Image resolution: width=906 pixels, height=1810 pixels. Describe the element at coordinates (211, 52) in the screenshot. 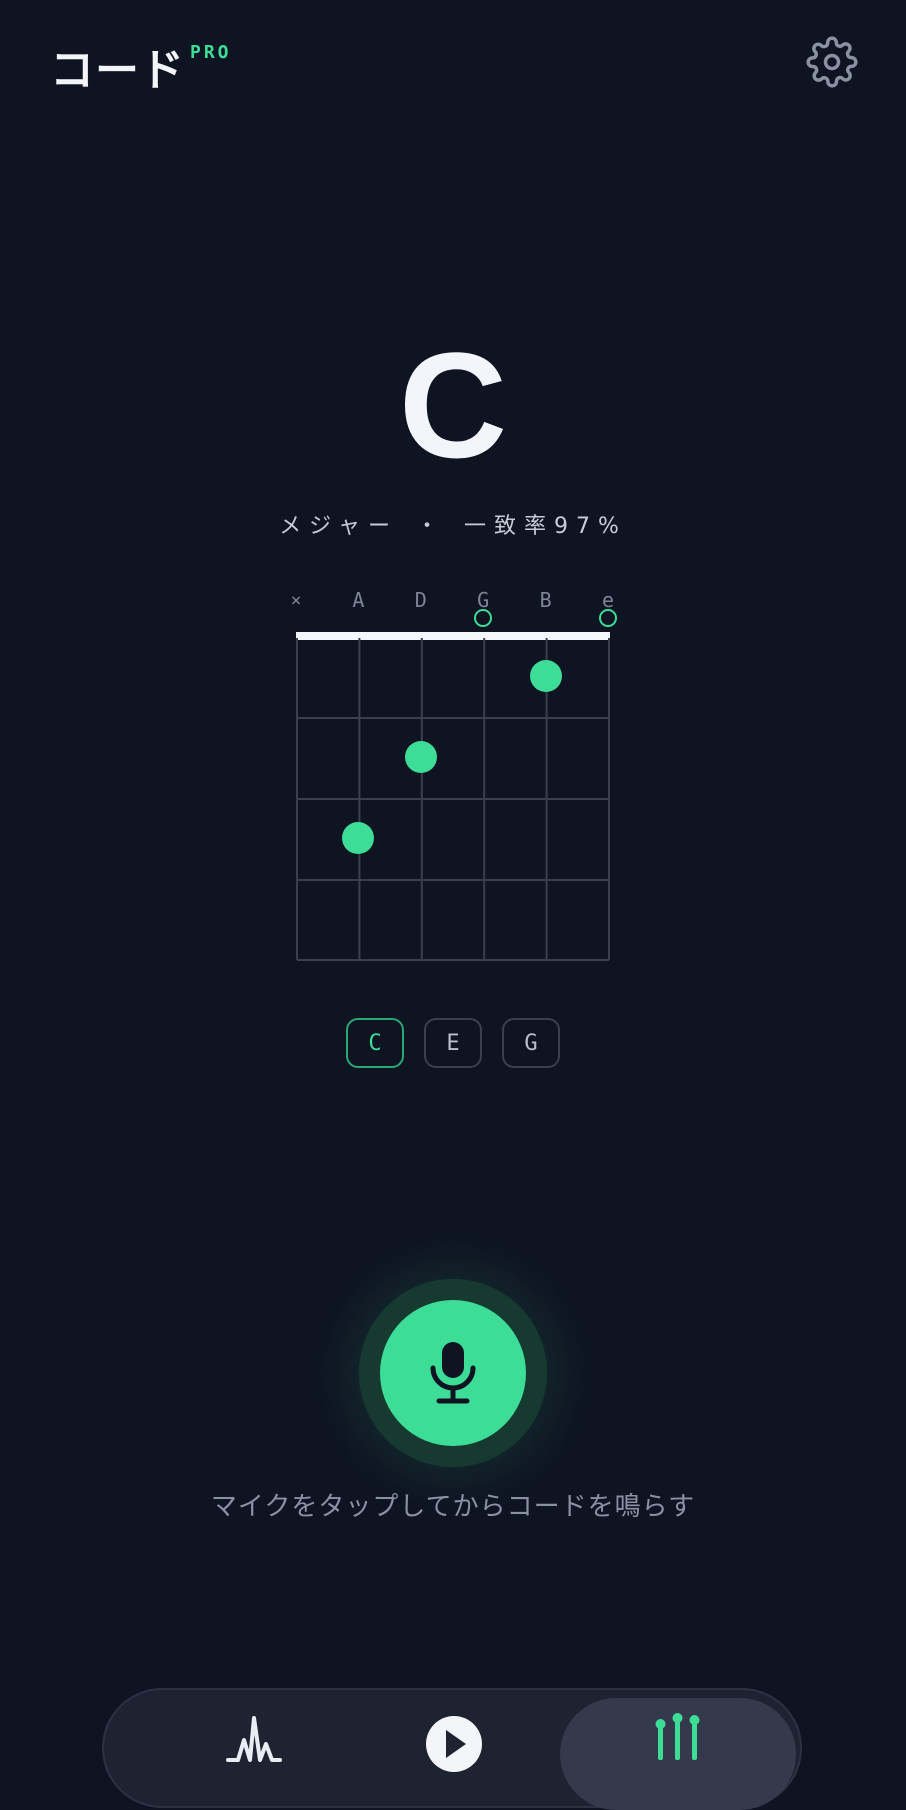

I see `pro-badge: PRO` at that location.